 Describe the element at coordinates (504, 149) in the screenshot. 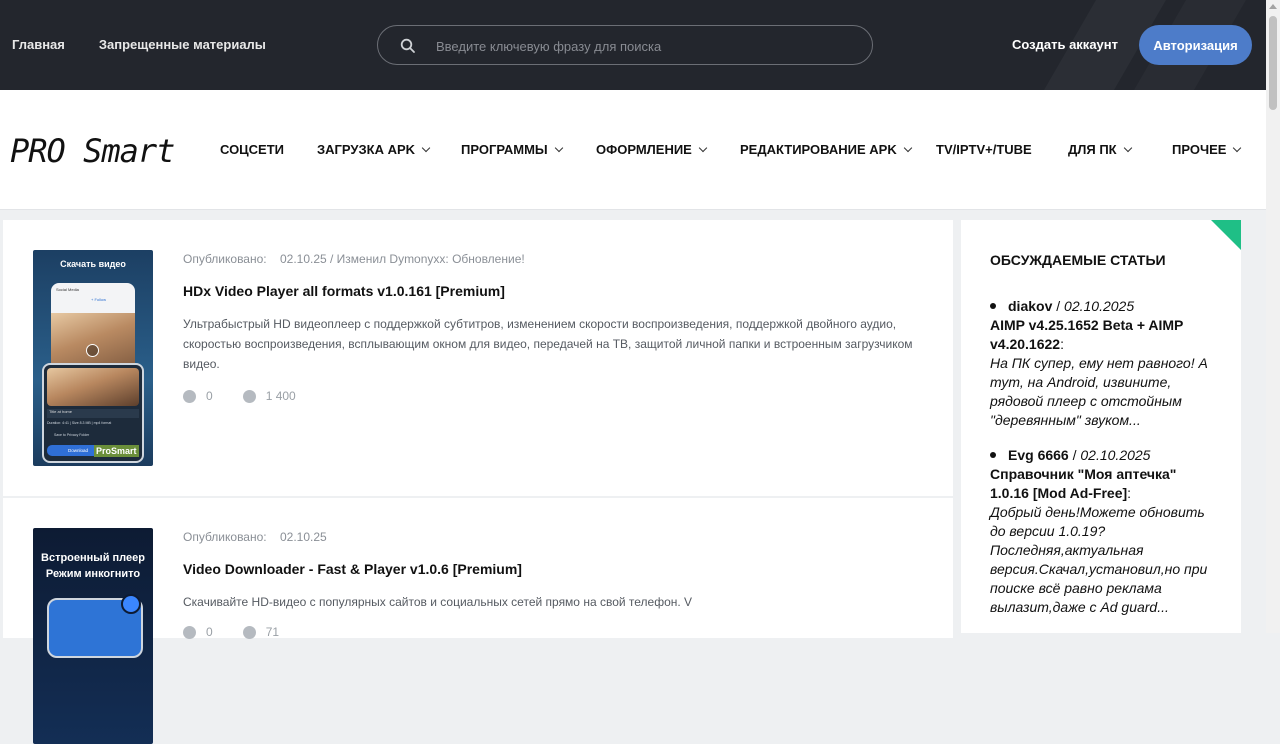

I see `nav-label: ПРОГРАММЫ` at that location.